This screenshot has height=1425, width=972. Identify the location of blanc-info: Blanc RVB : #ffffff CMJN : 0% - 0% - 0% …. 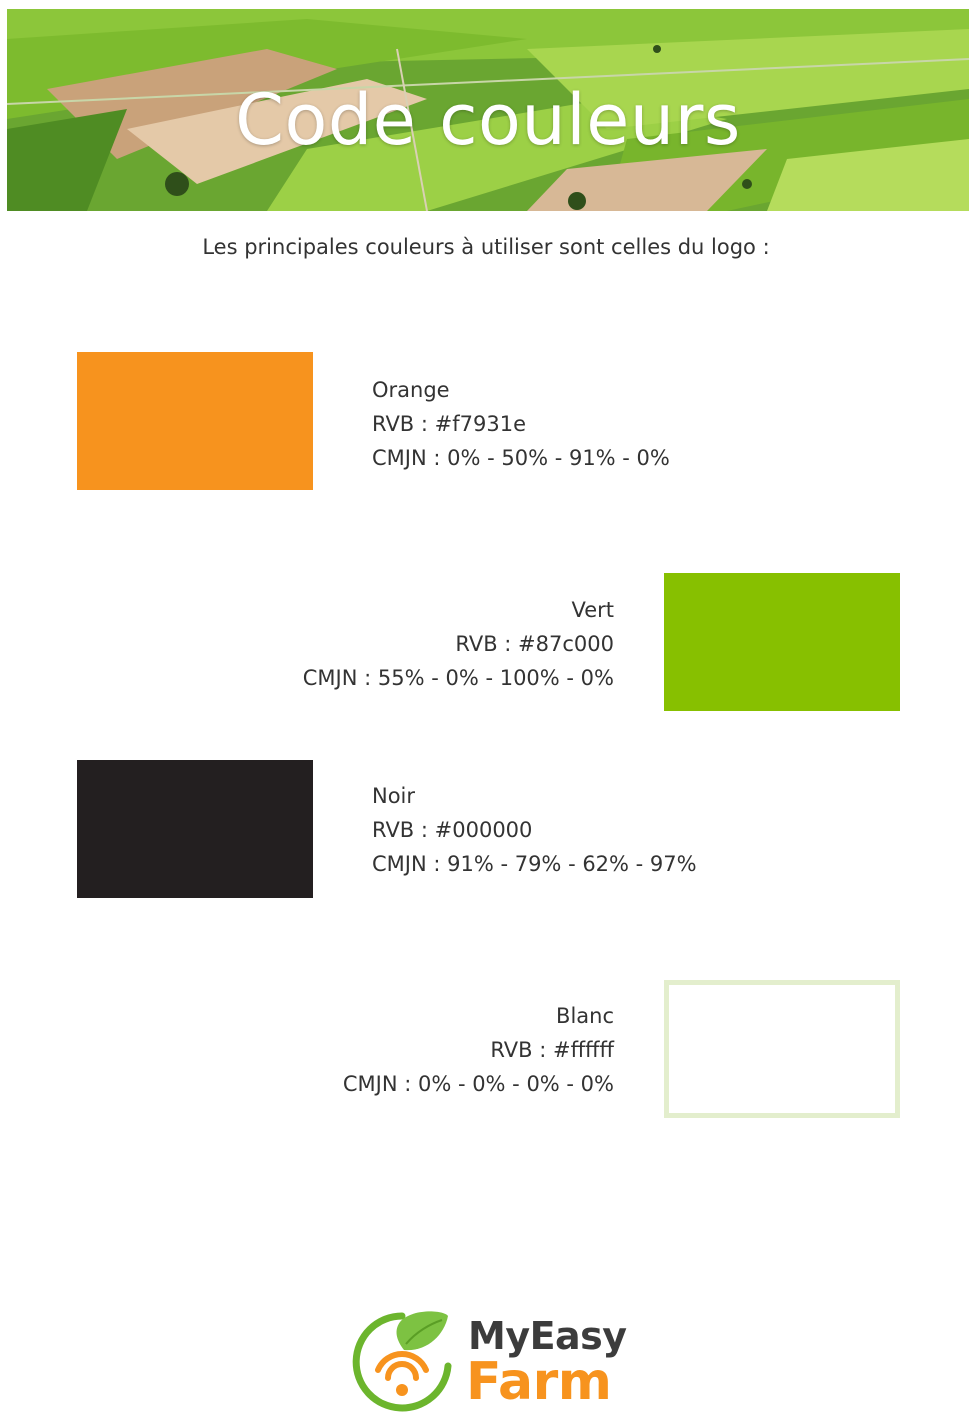
(478, 1050).